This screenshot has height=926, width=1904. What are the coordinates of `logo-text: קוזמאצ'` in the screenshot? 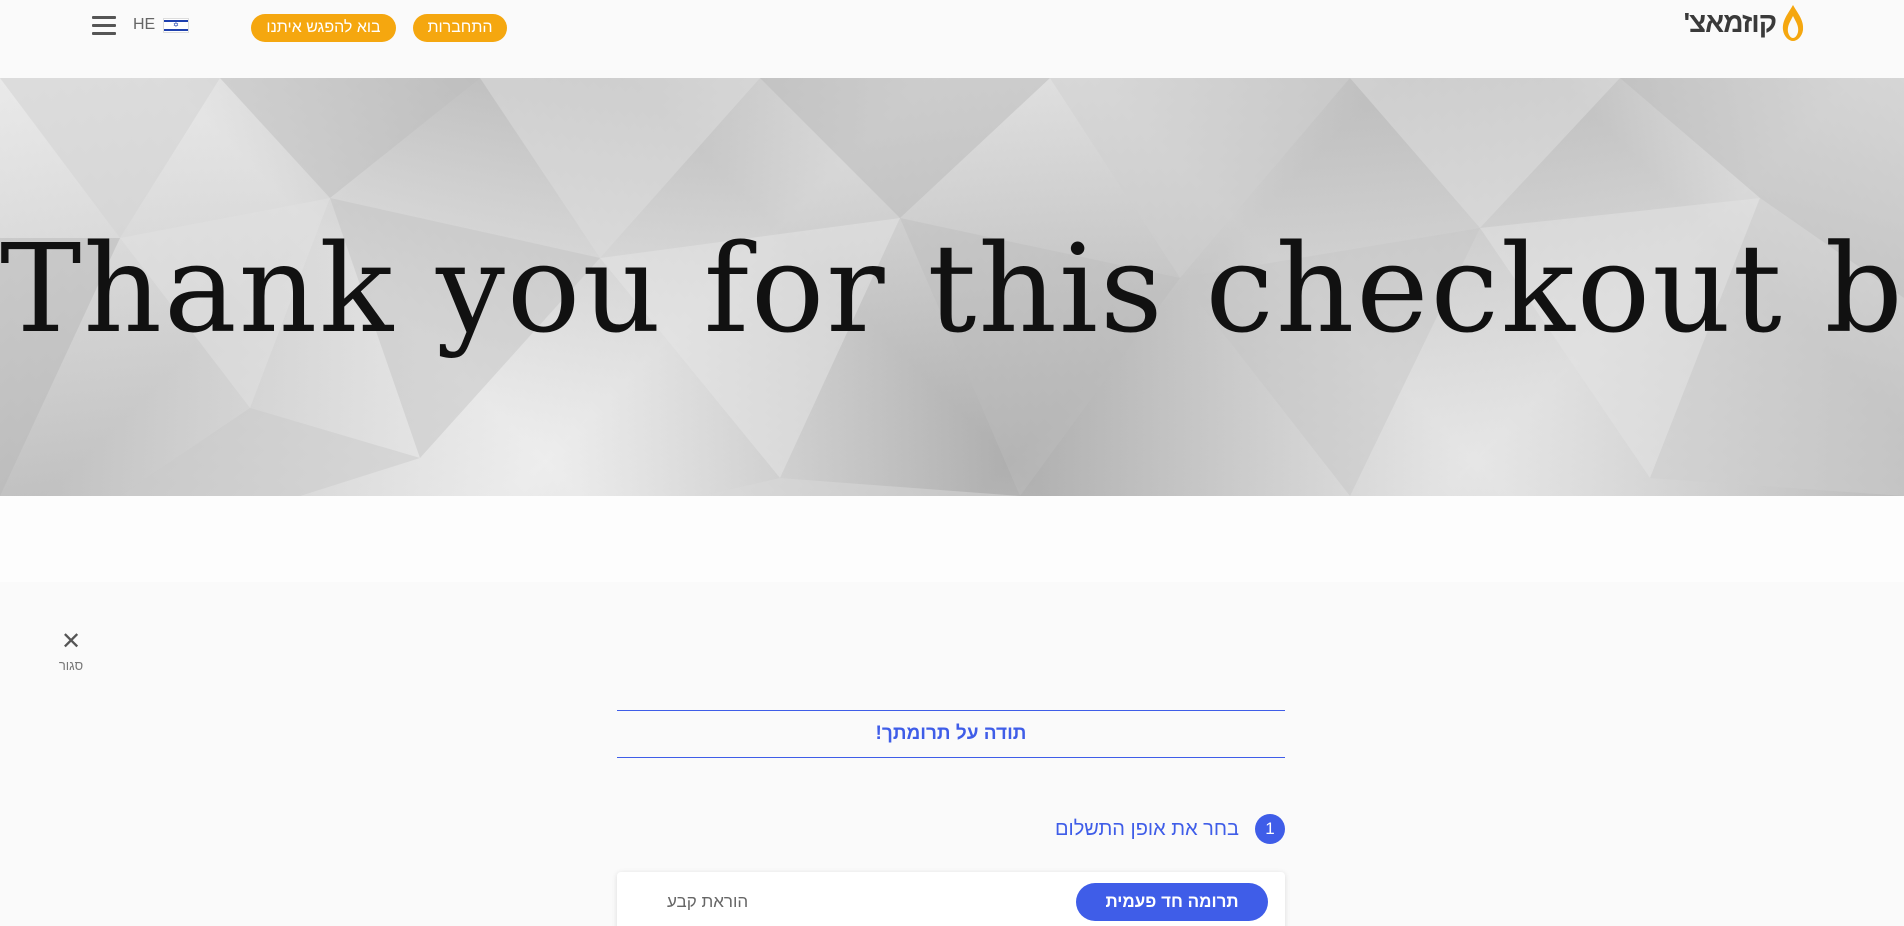 It's located at (1730, 22).